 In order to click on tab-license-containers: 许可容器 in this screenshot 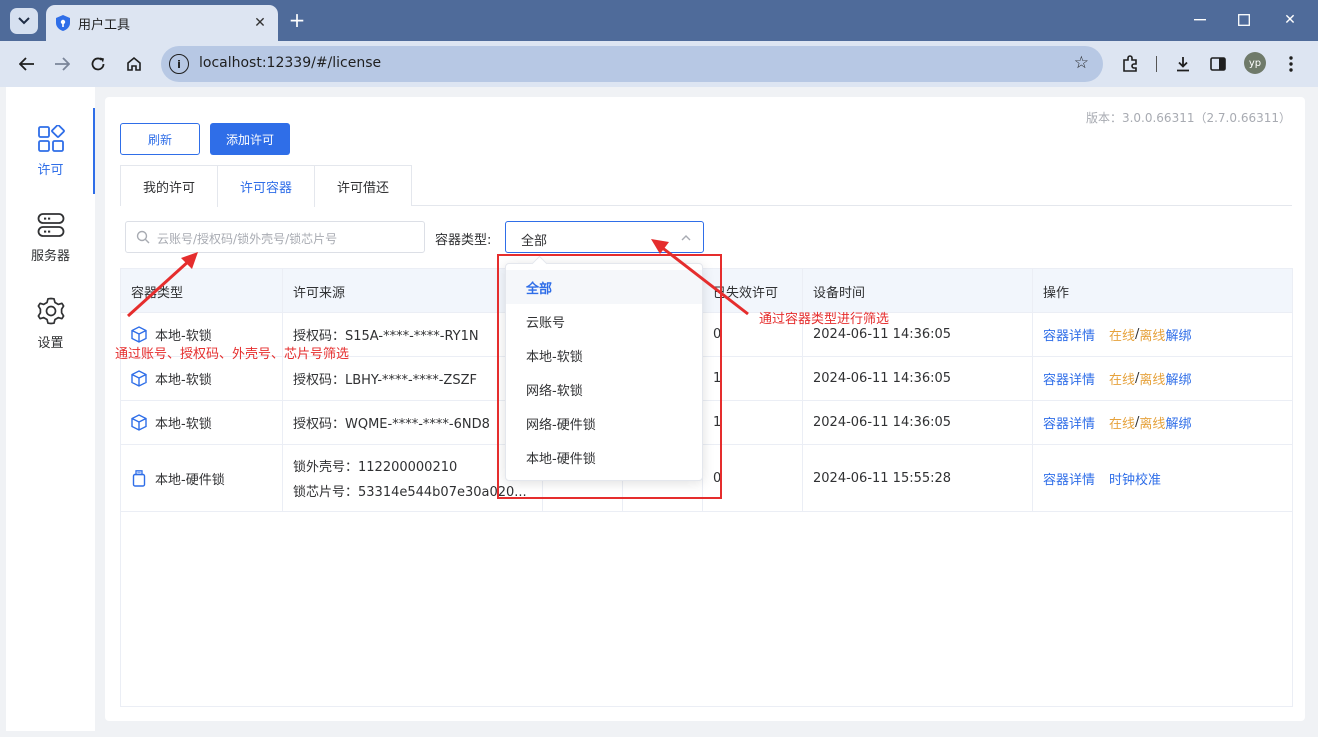, I will do `click(266, 186)`.